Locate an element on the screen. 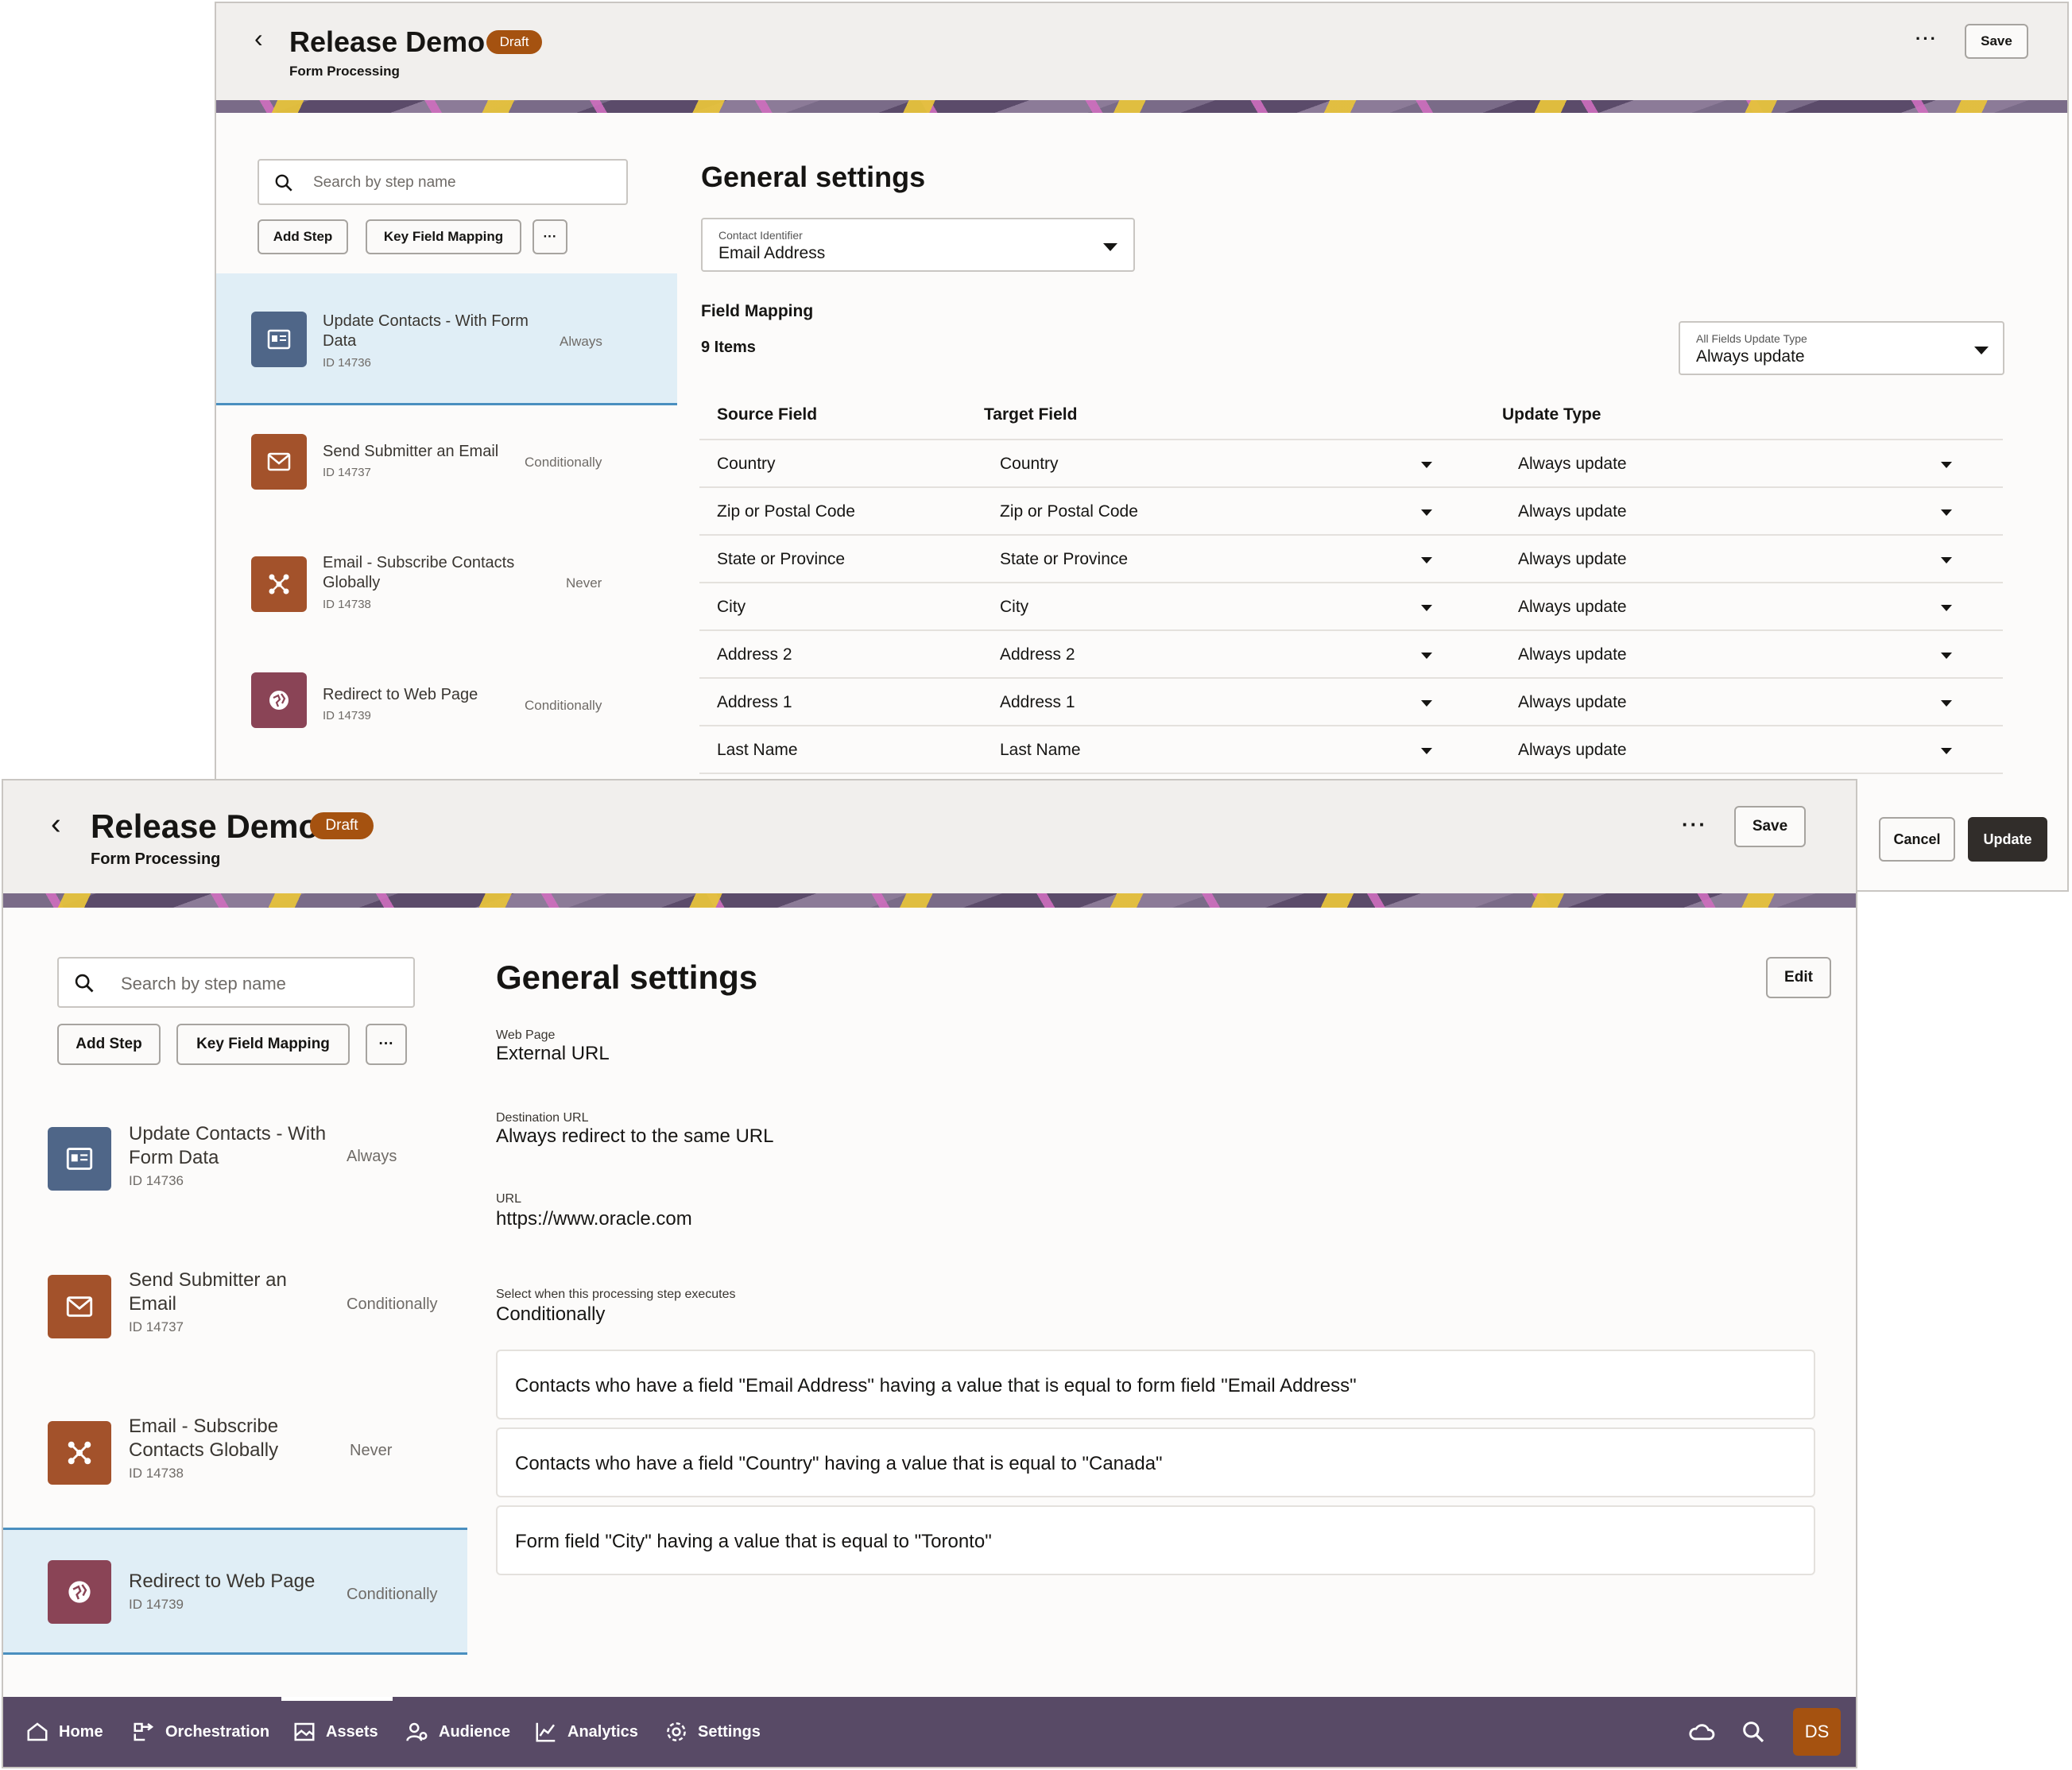 The image size is (2072, 1770). field-label: Destination URL is located at coordinates (542, 1118).